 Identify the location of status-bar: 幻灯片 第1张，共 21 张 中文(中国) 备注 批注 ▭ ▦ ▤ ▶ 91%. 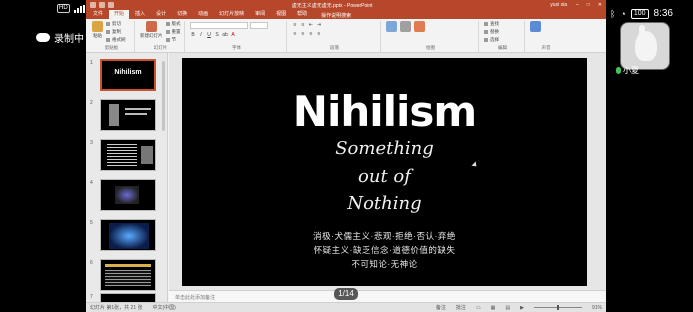
(346, 307).